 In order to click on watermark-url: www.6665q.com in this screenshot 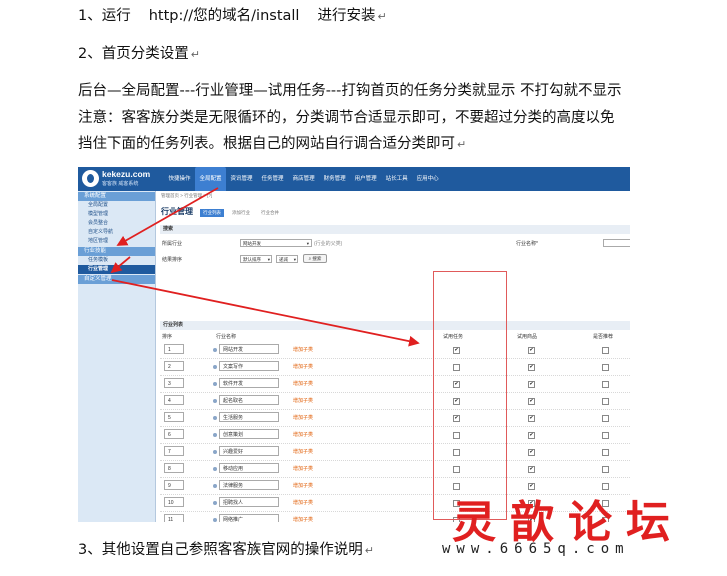, I will do `click(536, 549)`.